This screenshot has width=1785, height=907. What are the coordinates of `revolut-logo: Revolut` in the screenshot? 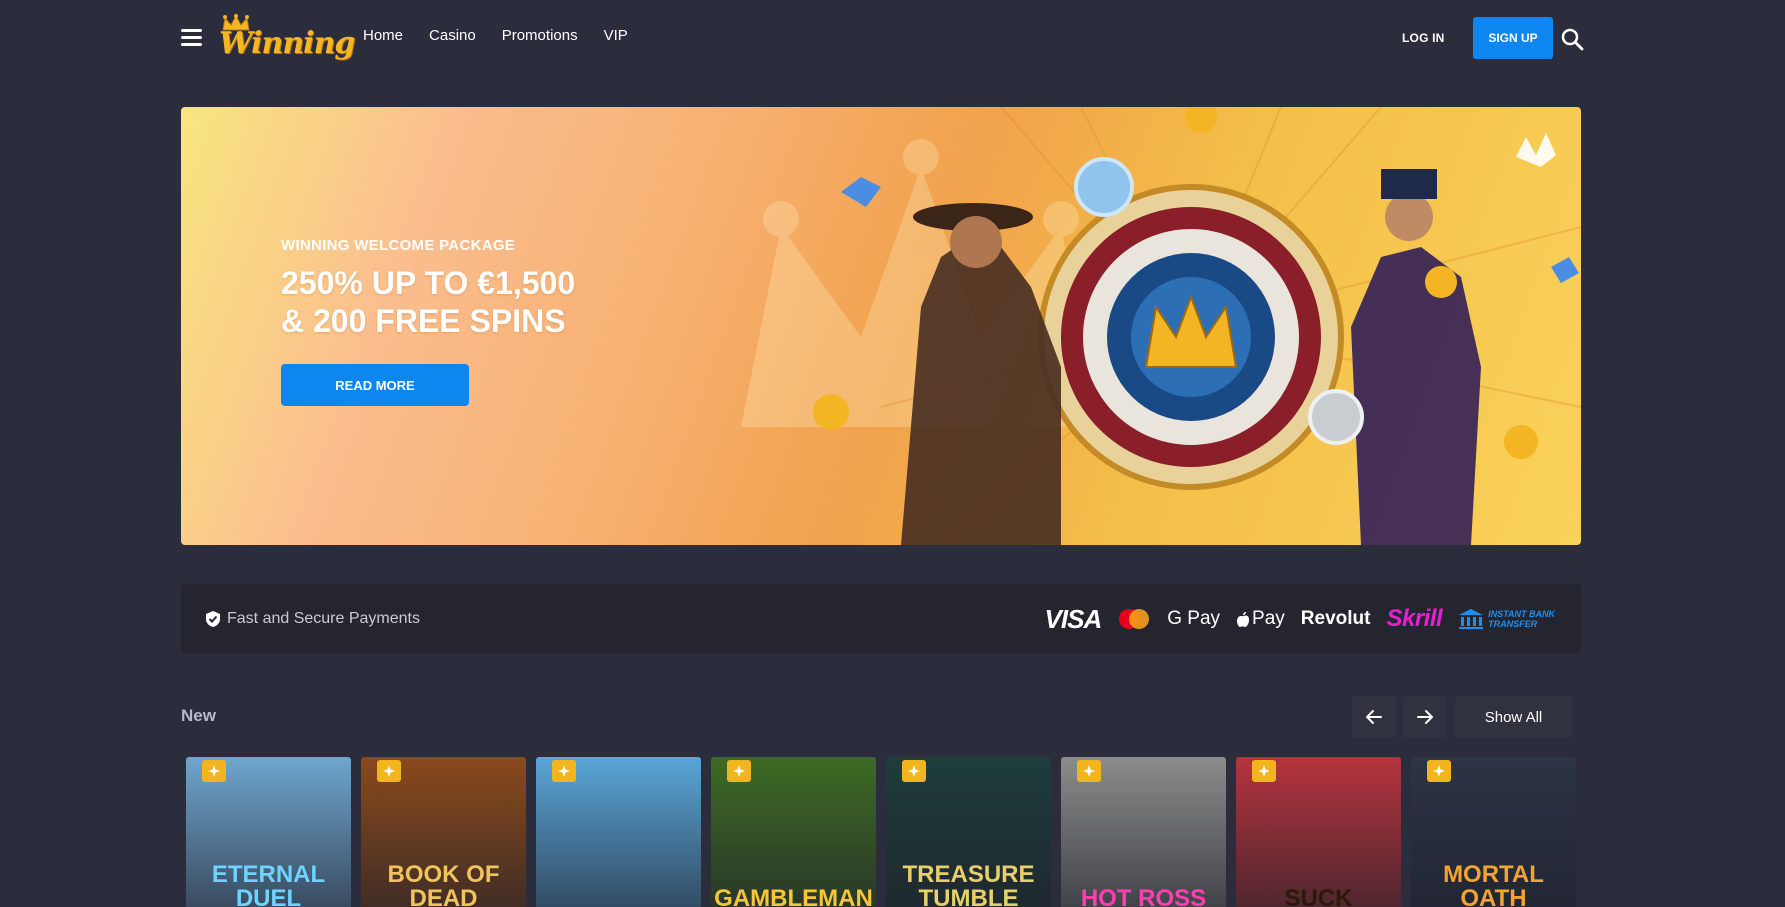 It's located at (1335, 618).